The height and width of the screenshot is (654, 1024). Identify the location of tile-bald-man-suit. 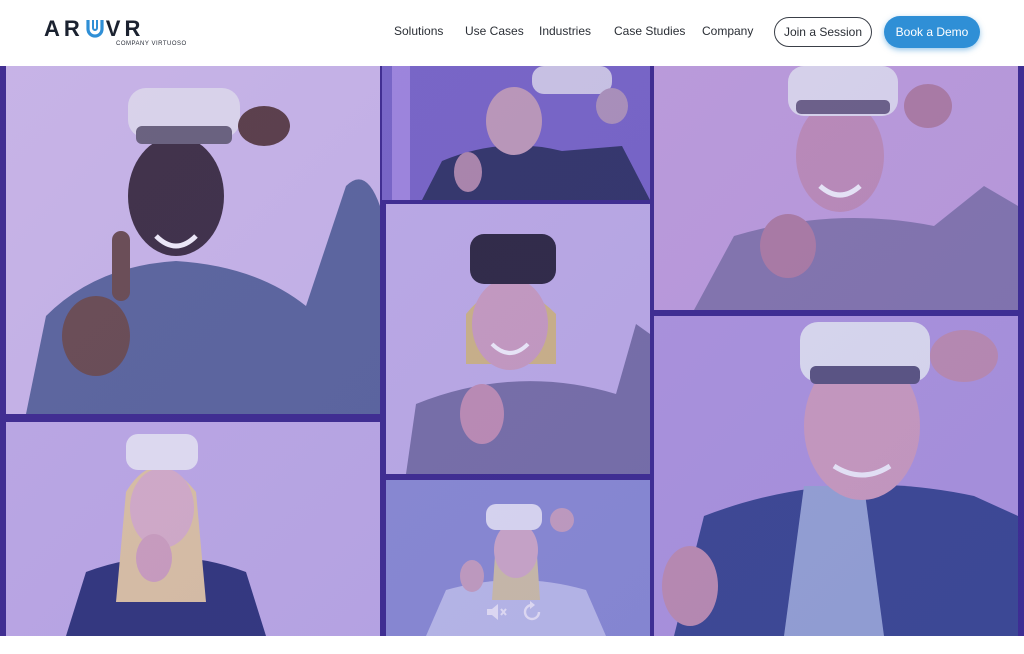
(516, 133).